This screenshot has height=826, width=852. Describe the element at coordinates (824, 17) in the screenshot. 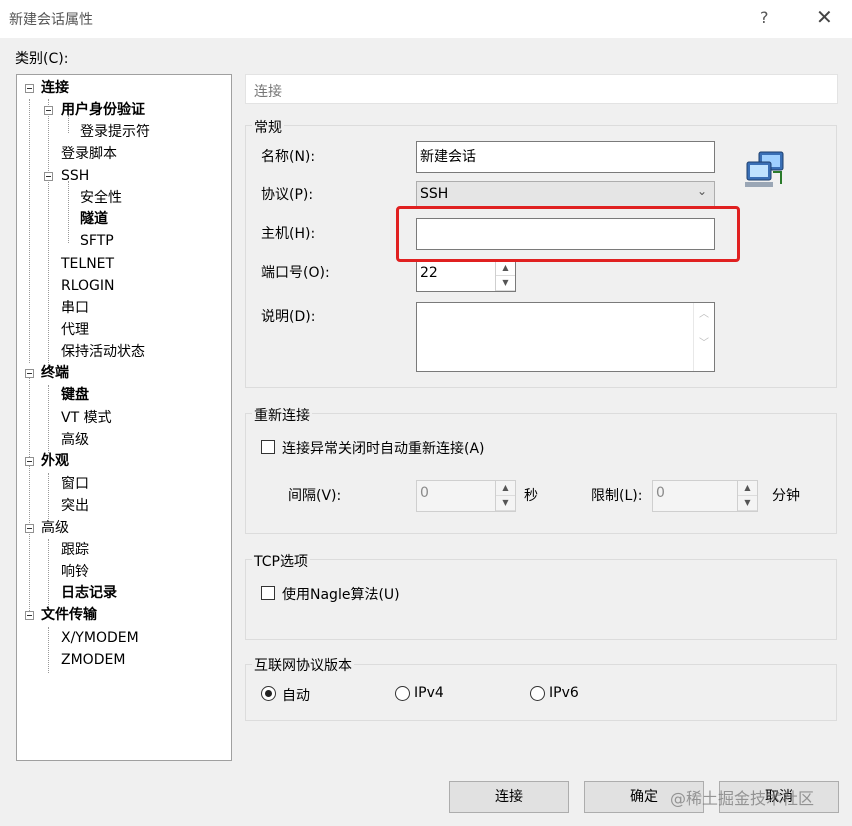

I see `close-button: ✕` at that location.